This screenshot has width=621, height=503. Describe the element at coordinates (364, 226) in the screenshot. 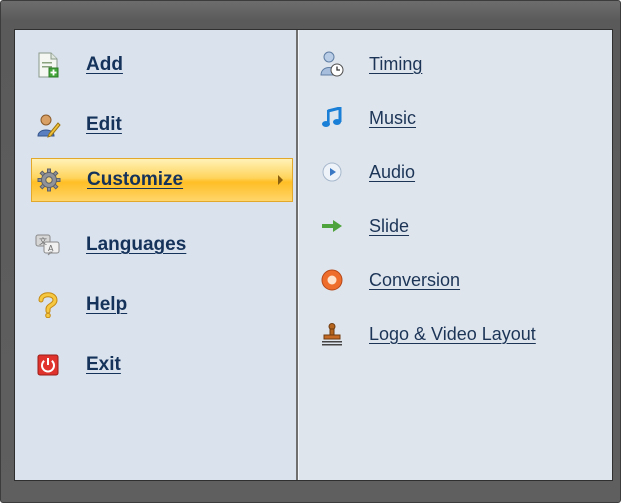

I see `submenu-item-slide: Slide` at that location.